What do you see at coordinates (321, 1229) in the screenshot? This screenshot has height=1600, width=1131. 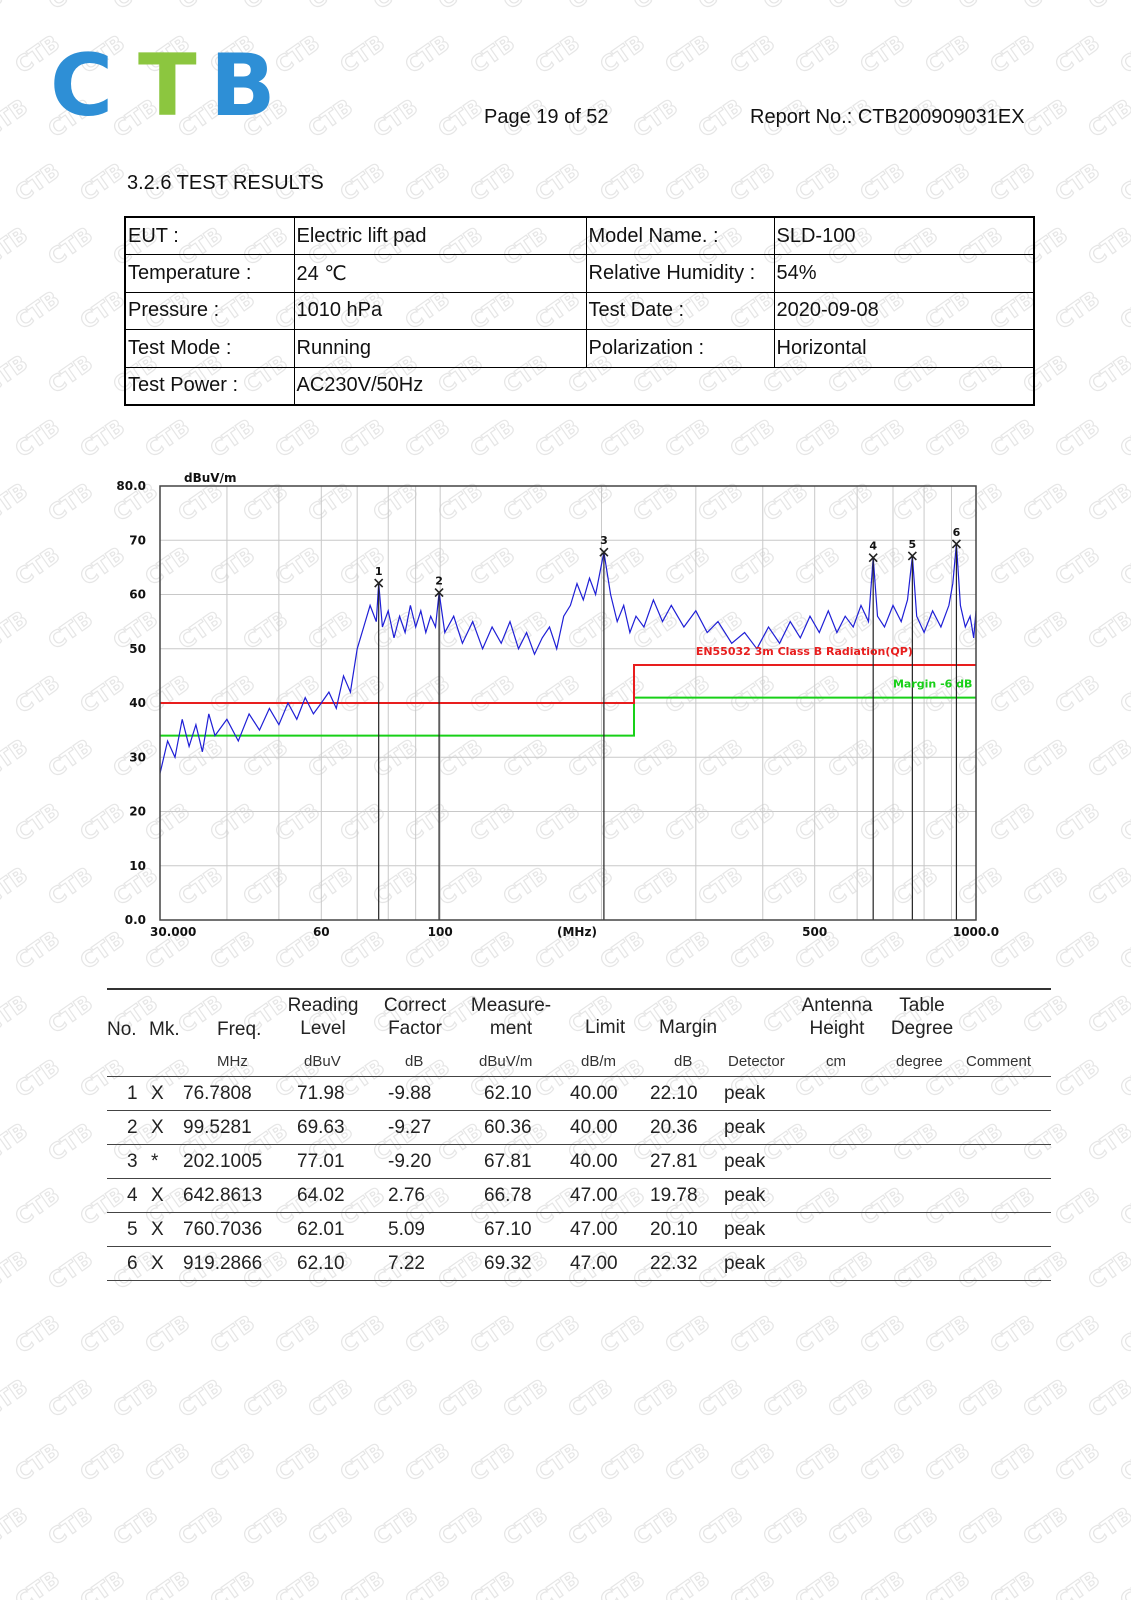 I see `result-reading: 62.01` at bounding box center [321, 1229].